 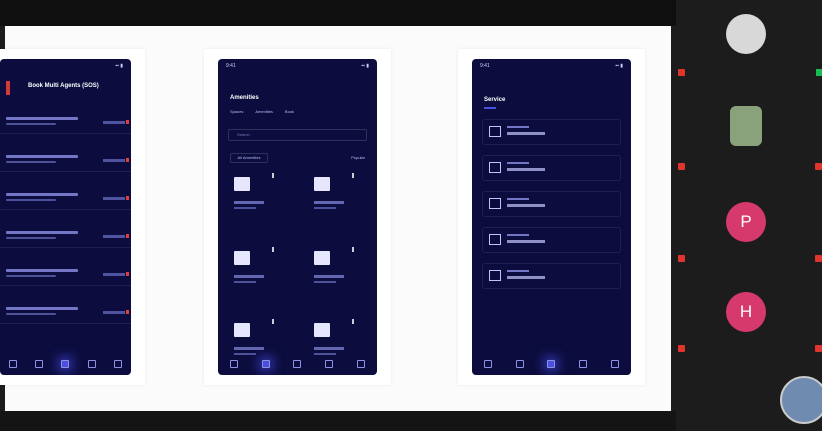 I want to click on back-marker, so click(x=8, y=88).